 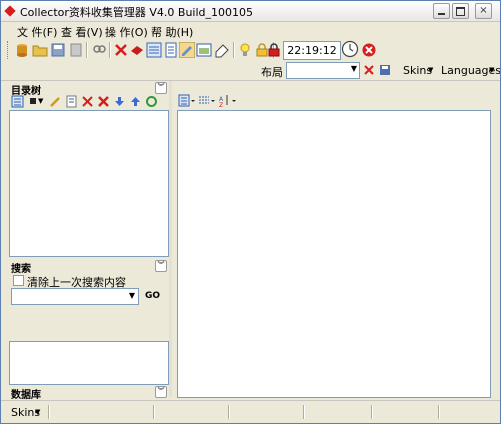 I want to click on open-folder-icon, so click(x=40, y=50).